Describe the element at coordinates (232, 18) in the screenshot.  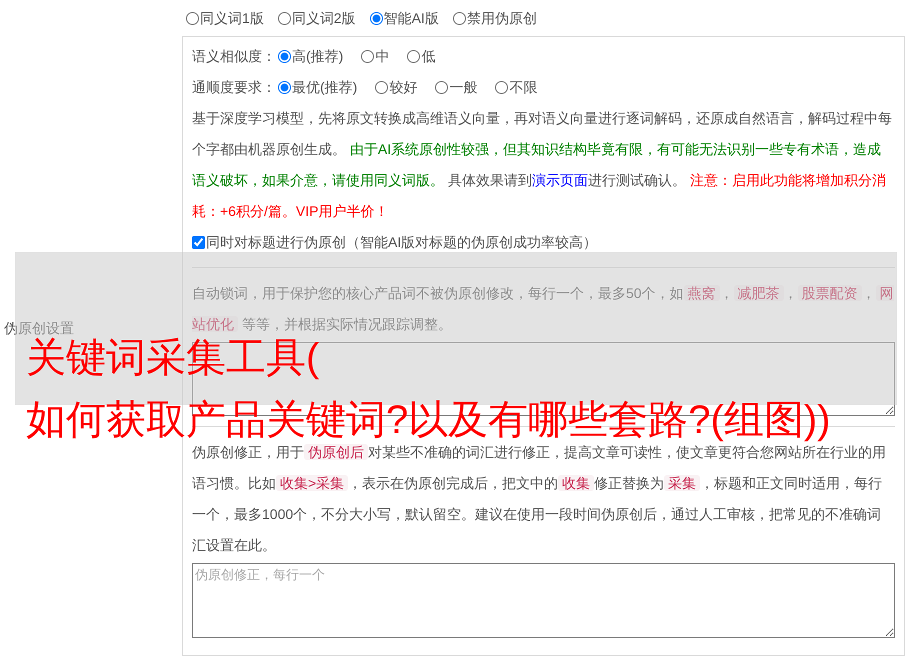
I see `option-label: 同义词1版` at that location.